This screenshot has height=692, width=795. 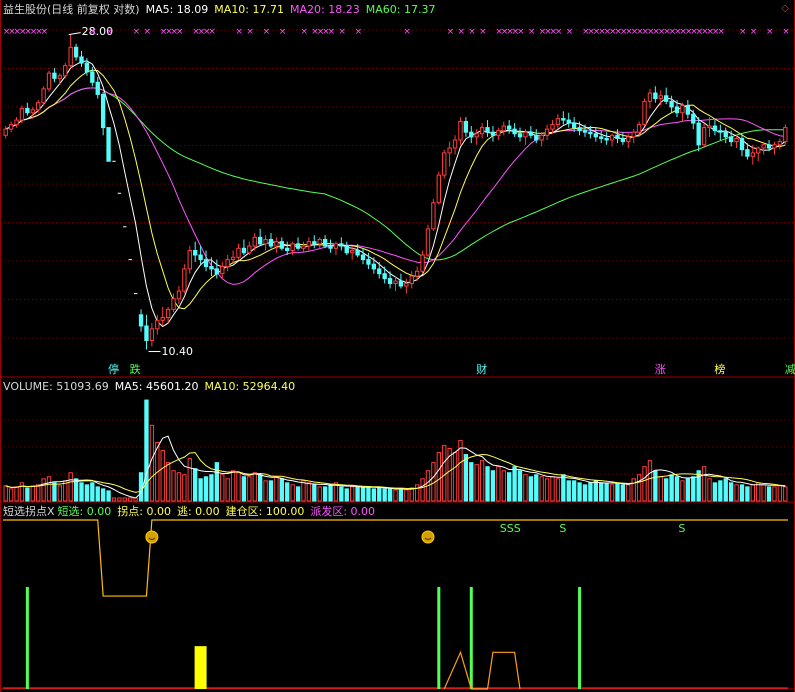 What do you see at coordinates (113, 369) in the screenshot?
I see `event-tag-停: 停` at bounding box center [113, 369].